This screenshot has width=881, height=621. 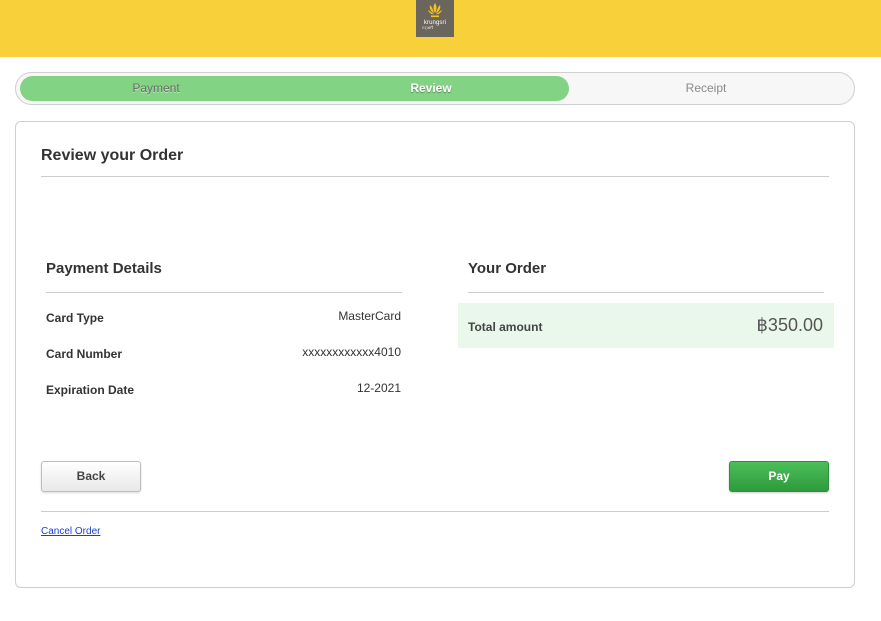 I want to click on card-type-label: Card Type, so click(x=75, y=318).